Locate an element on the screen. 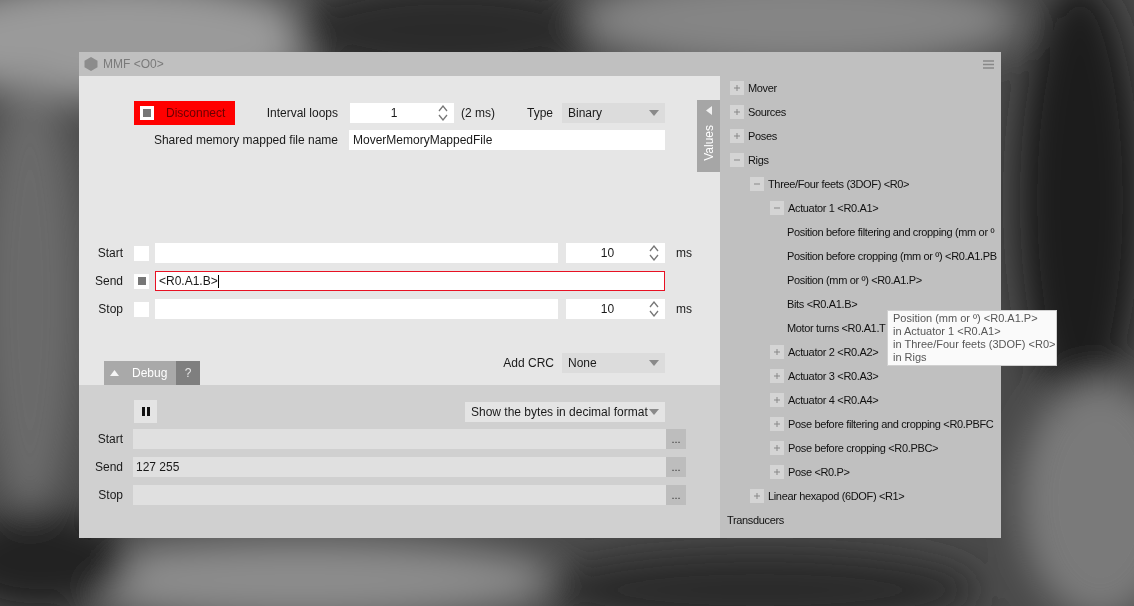  tree-item: Poses is located at coordinates (762, 136).